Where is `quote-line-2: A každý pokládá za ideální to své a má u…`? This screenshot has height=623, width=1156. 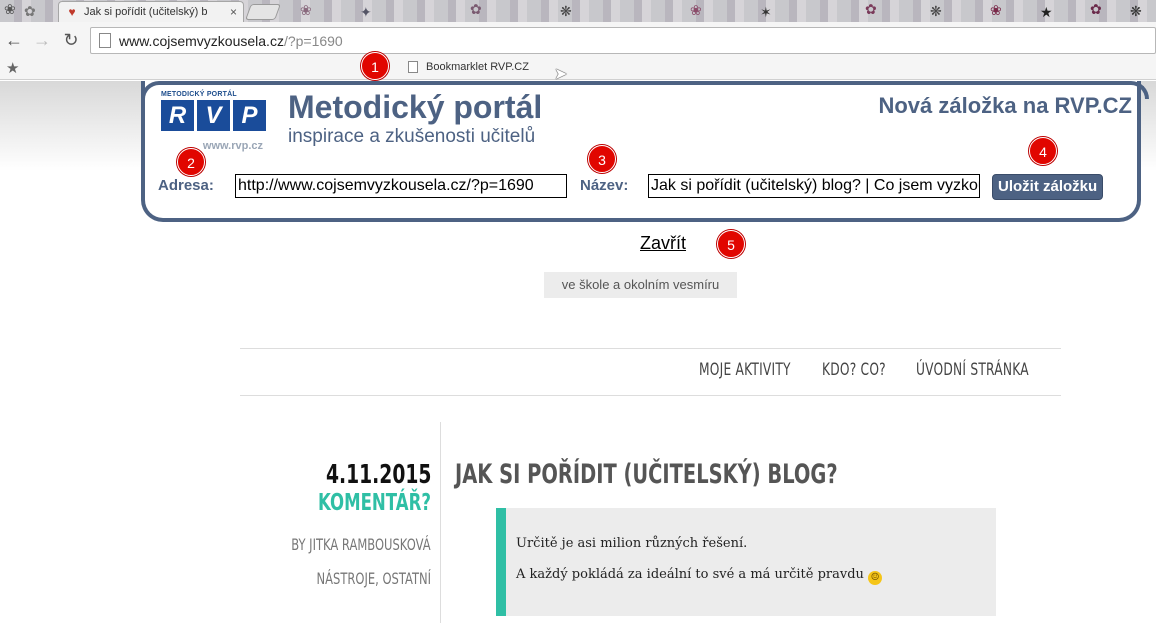
quote-line-2: A každý pokládá za ideální to své a má u… is located at coordinates (756, 576).